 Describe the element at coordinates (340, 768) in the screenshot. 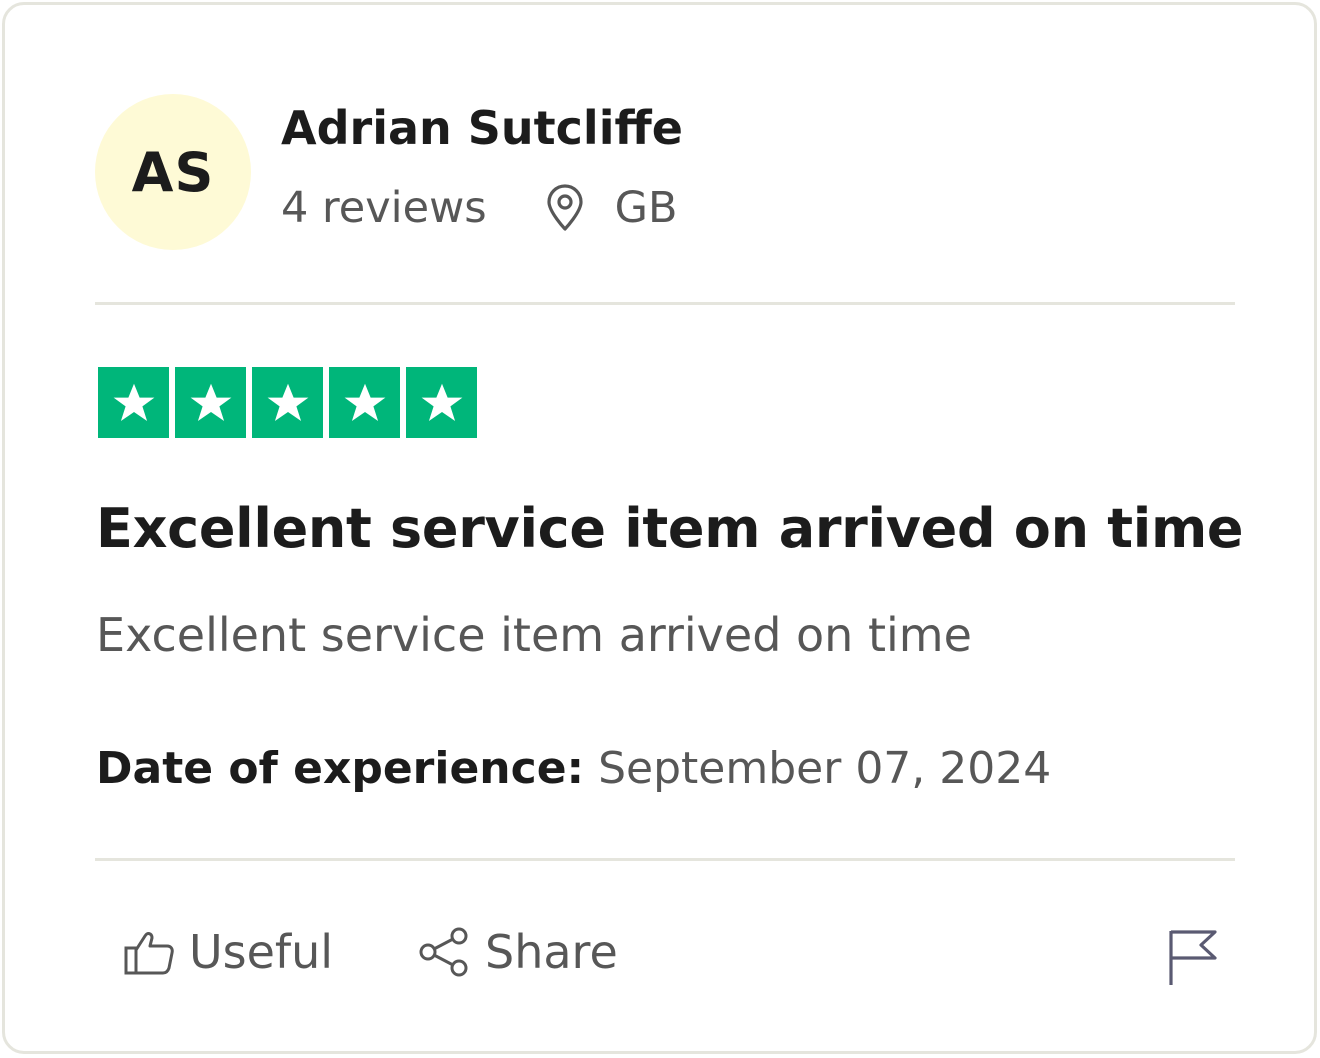

I see `date-label: Date of experience:` at that location.